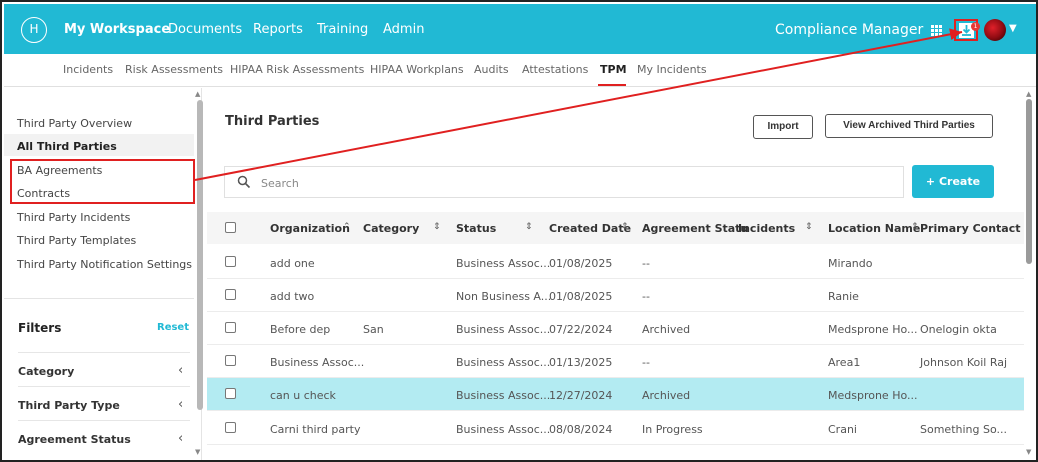  I want to click on tab-tpm: TPM, so click(613, 69).